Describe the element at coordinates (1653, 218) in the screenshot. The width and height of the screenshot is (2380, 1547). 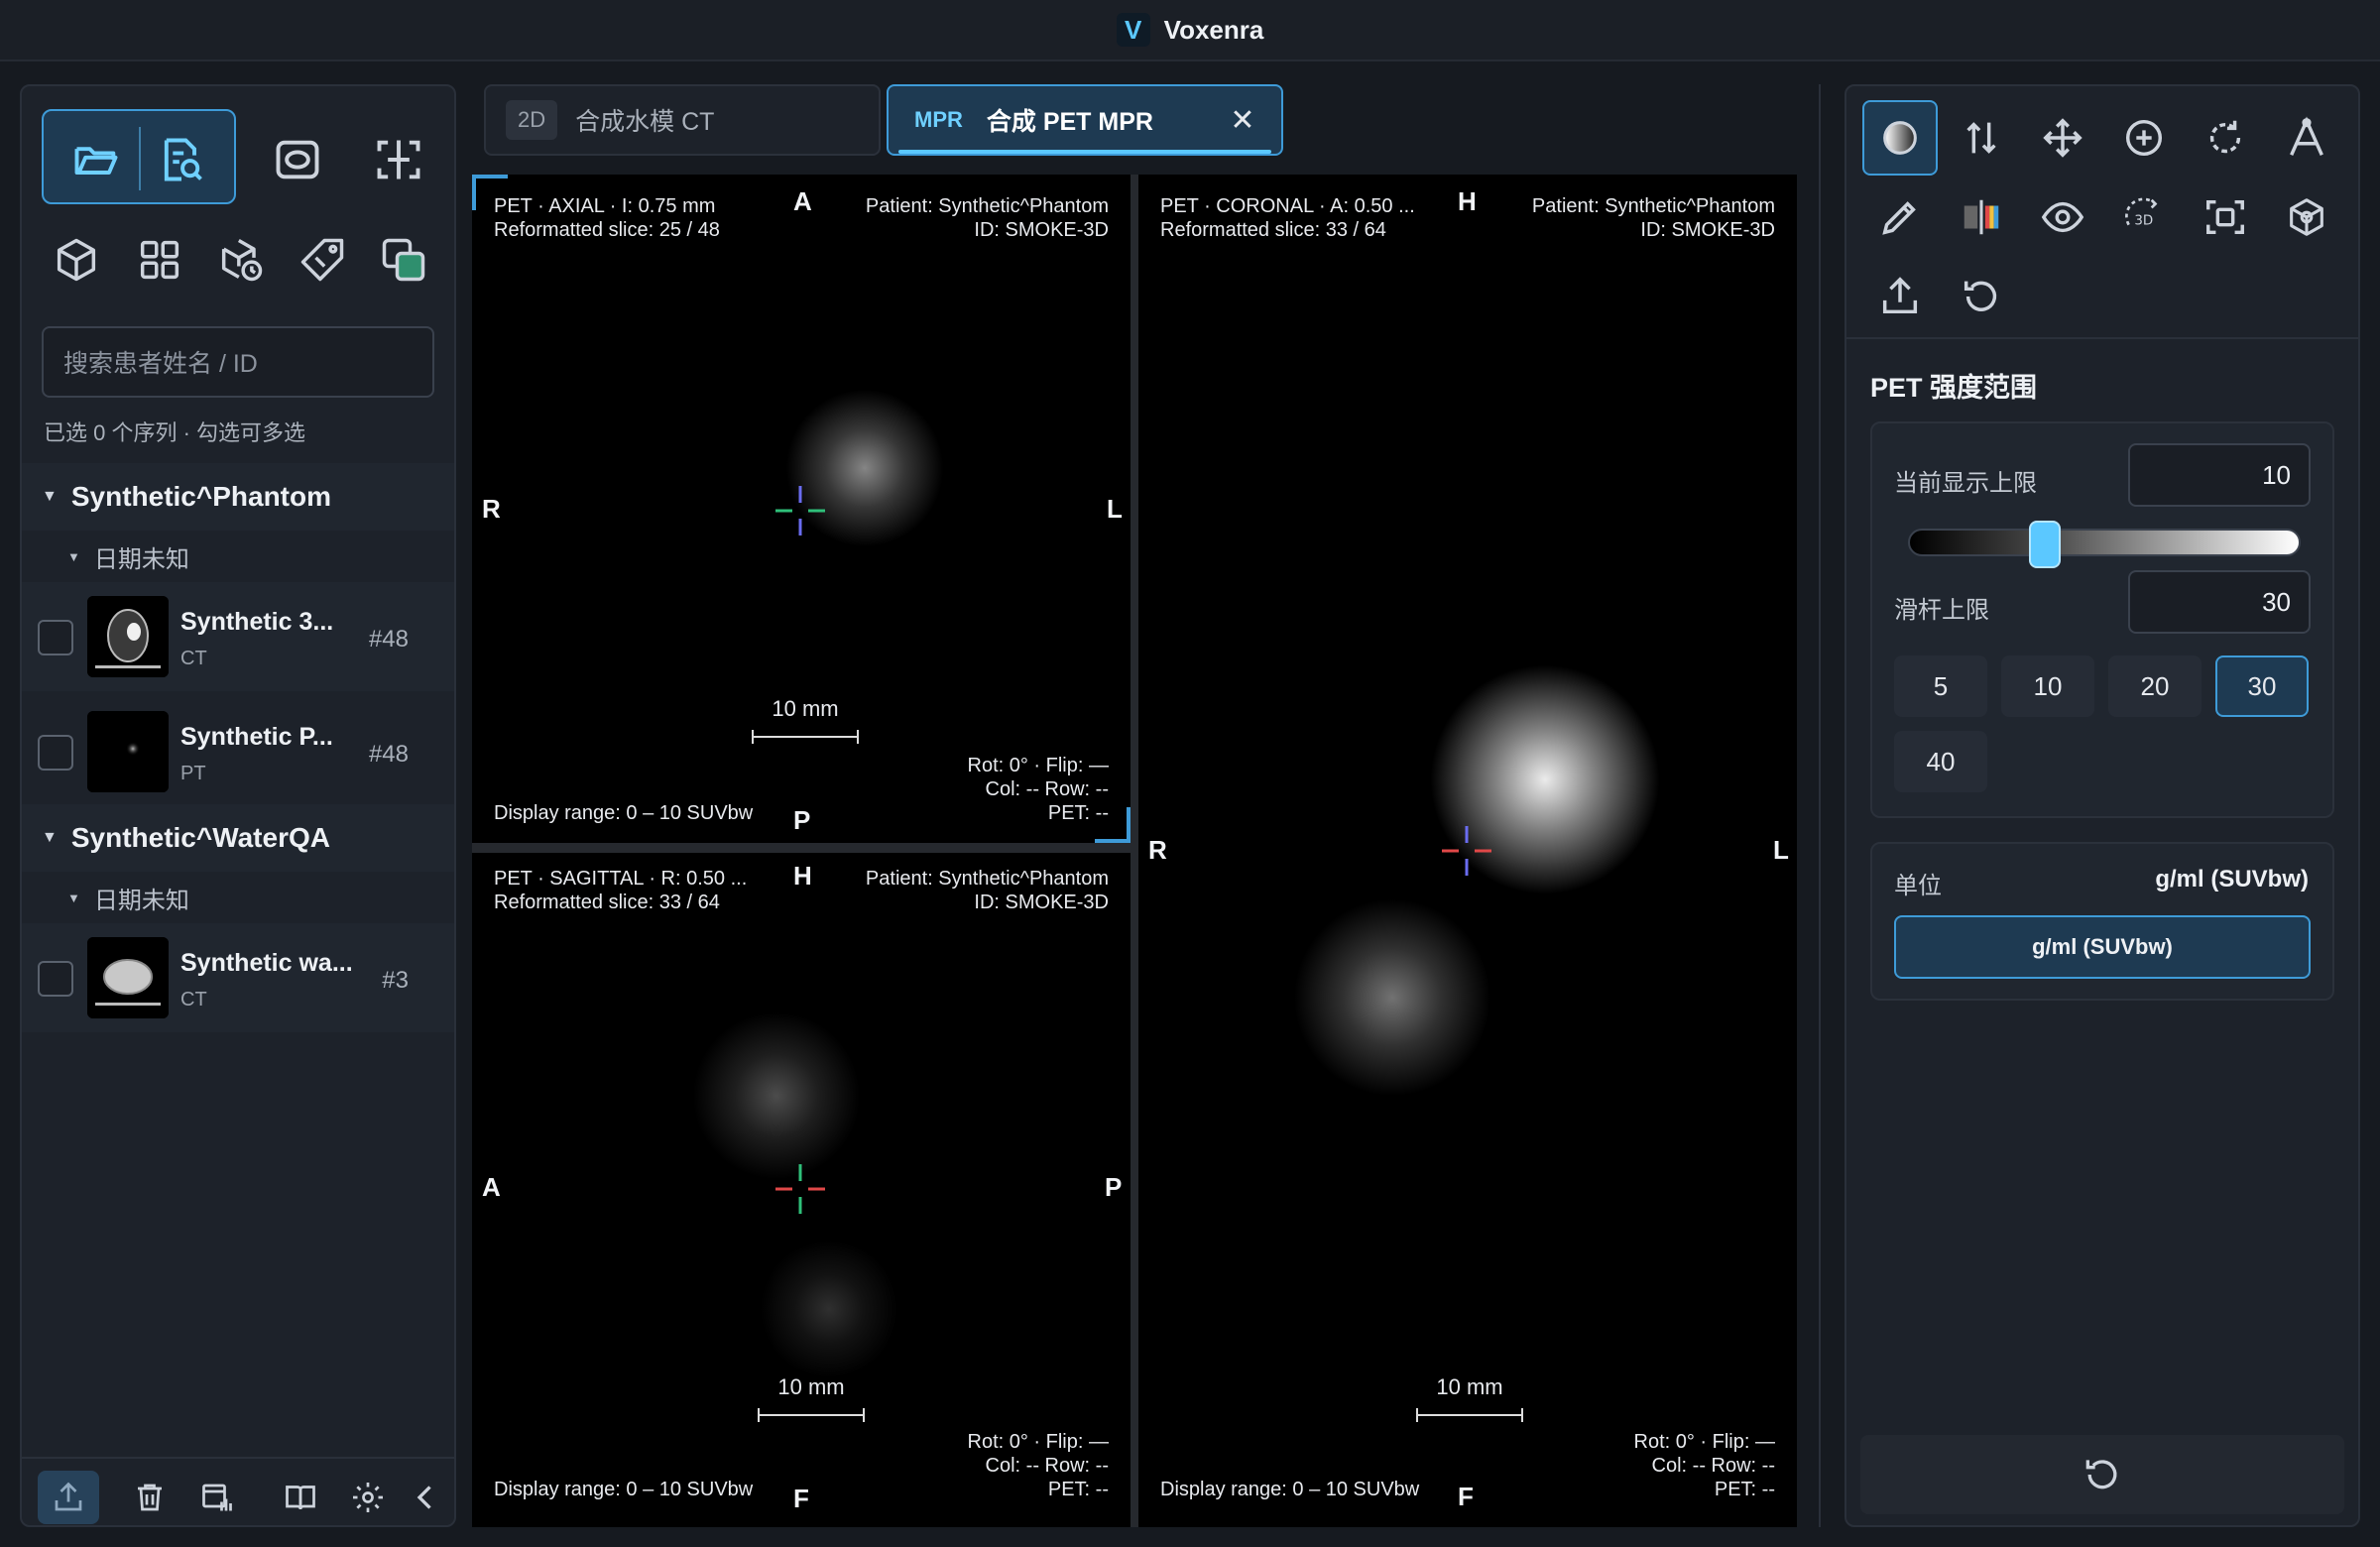
I see `patient-info: Patient: Synthetic^Phantom ID: SMOKE-3D` at that location.